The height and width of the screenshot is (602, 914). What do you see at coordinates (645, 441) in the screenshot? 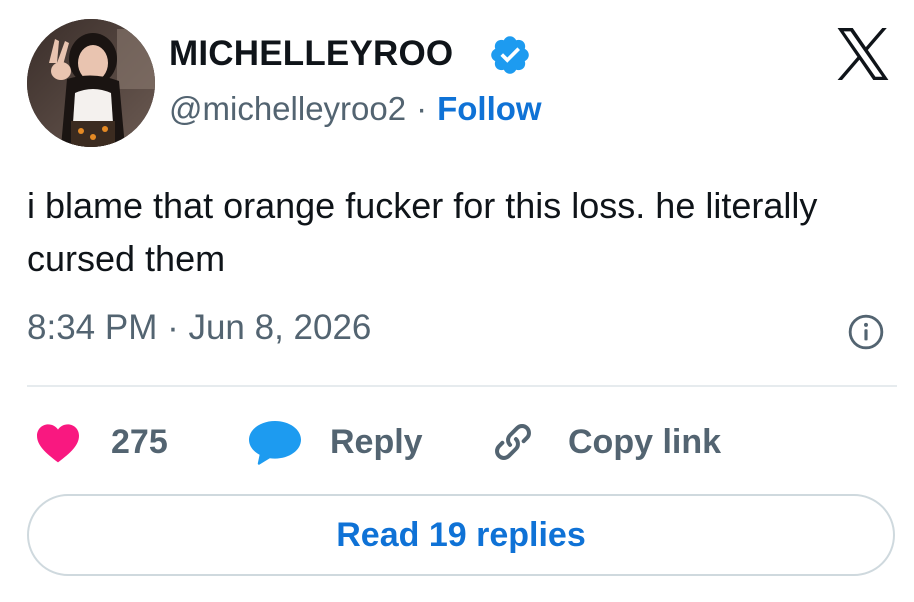
I see `copy-link-label: Copy link` at bounding box center [645, 441].